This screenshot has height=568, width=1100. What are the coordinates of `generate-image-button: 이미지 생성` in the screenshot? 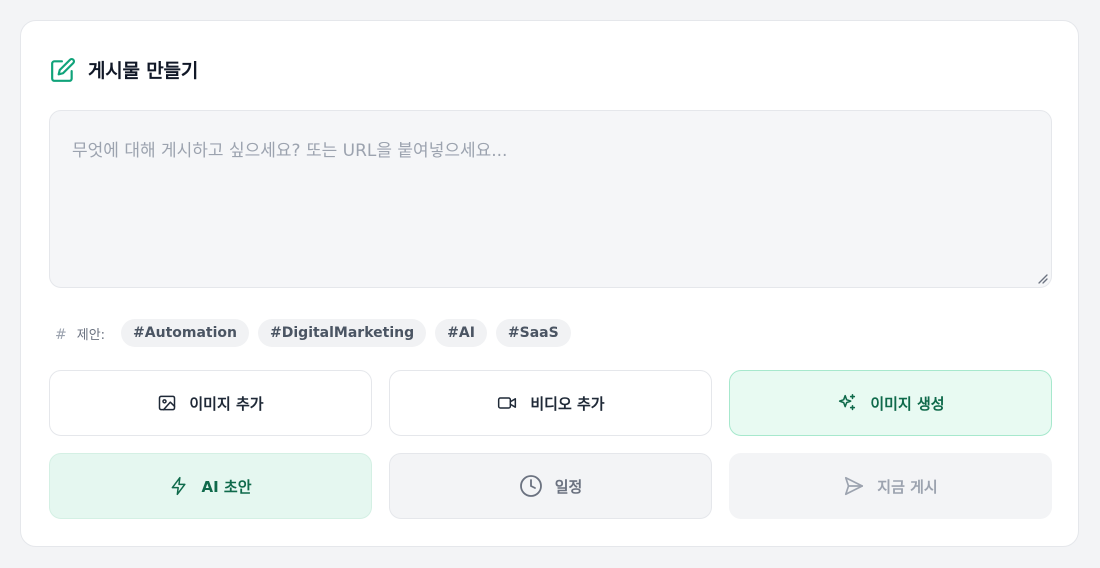 It's located at (890, 403).